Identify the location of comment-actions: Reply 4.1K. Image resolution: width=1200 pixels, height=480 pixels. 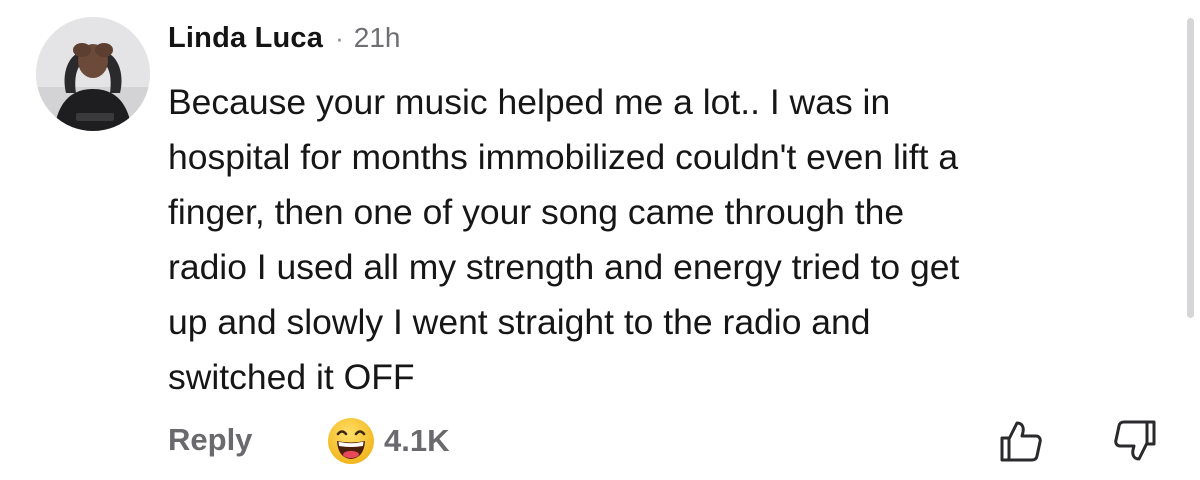
(668, 440).